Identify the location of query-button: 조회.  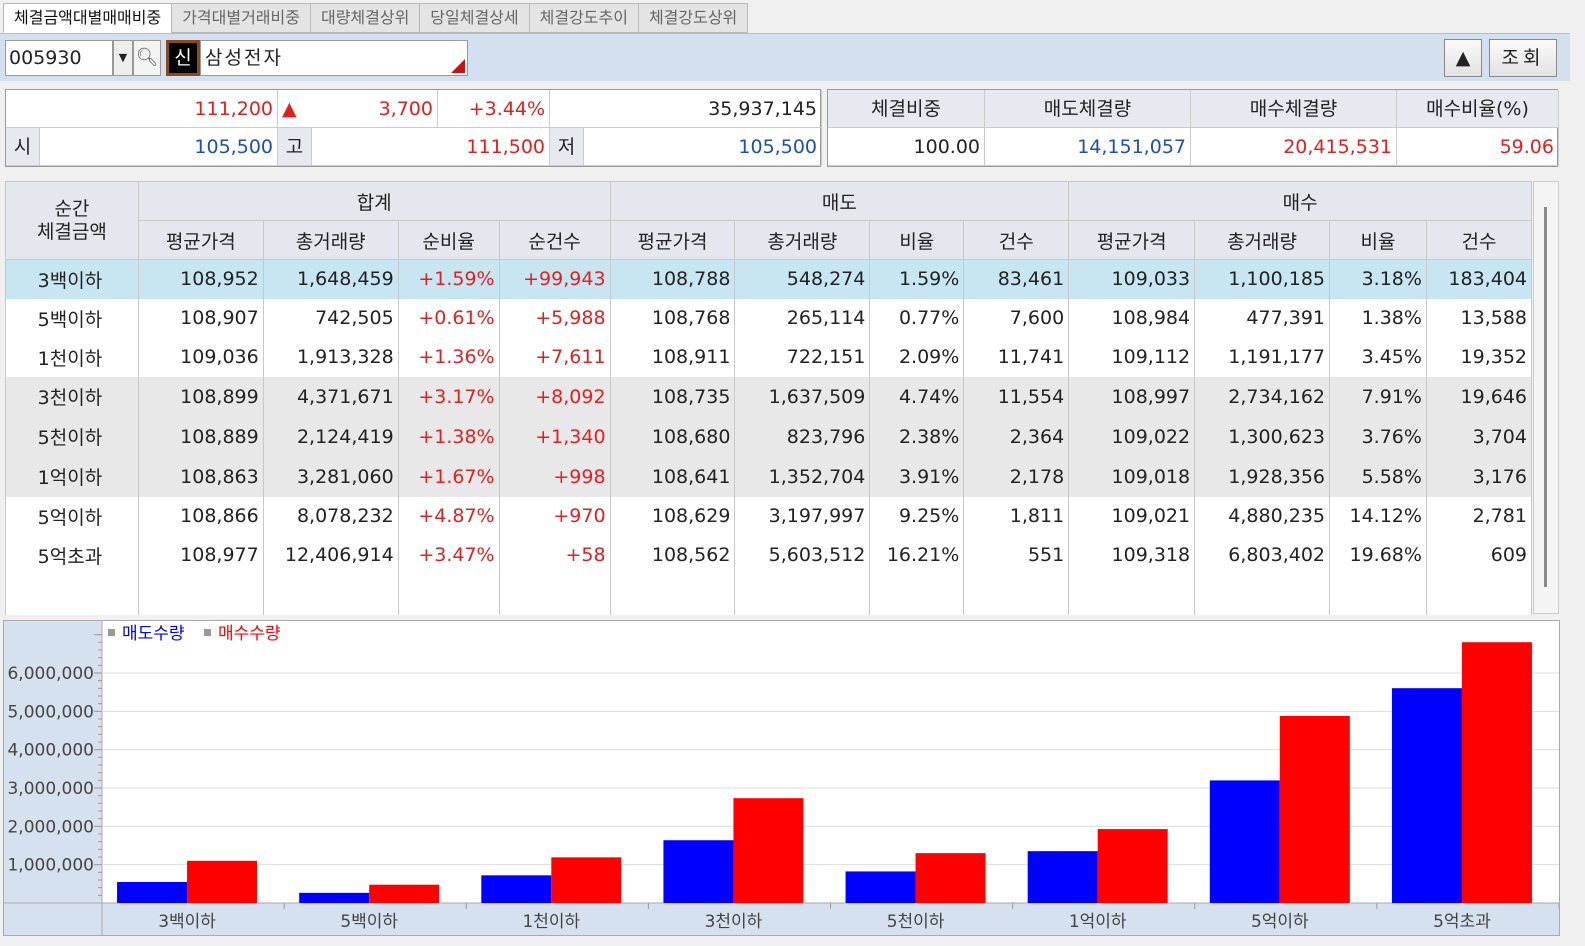
(1523, 58).